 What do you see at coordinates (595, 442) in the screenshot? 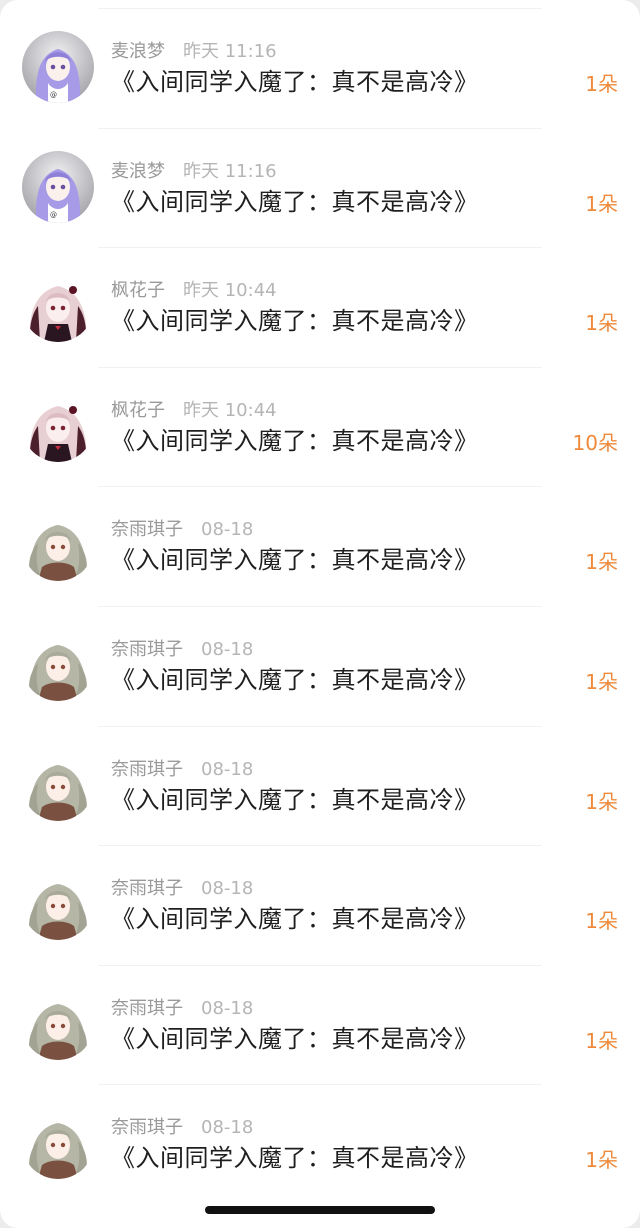
I see `flower-count: 10朵` at bounding box center [595, 442].